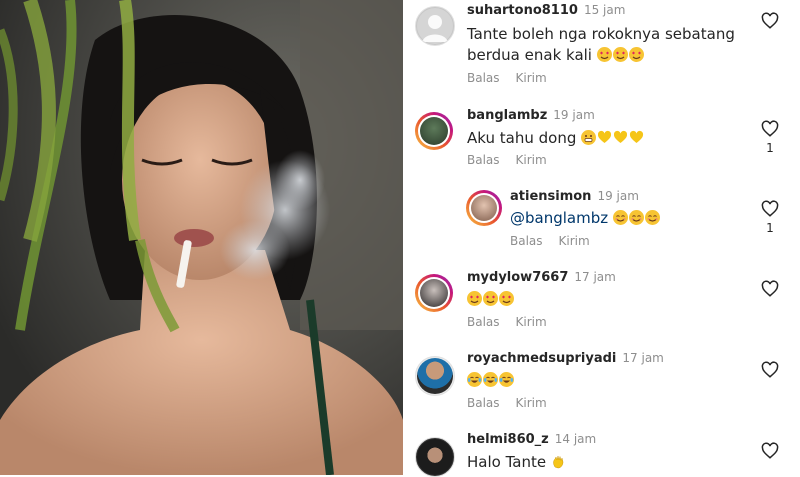  I want to click on comment-time: 15 jam, so click(604, 10).